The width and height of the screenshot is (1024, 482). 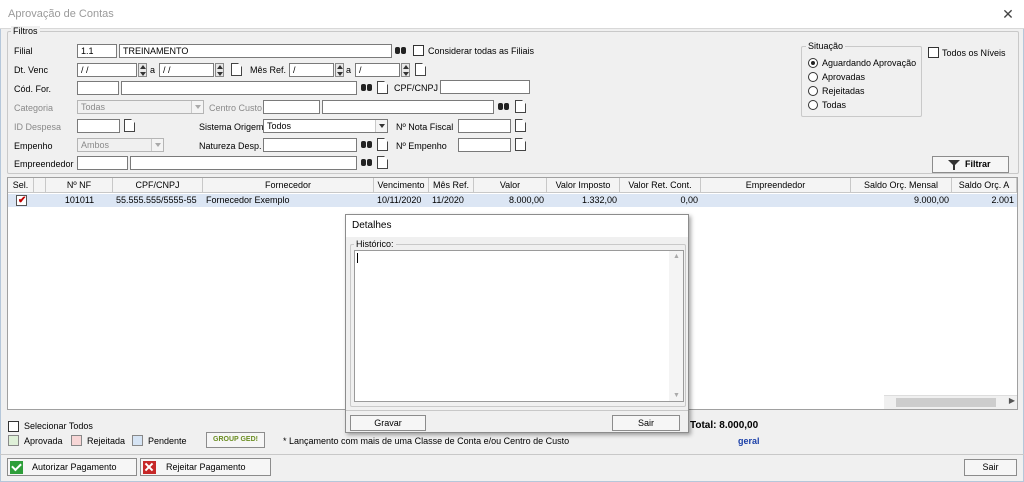 What do you see at coordinates (676, 326) in the screenshot?
I see `vertical-scrollbar: ▲ ▼` at bounding box center [676, 326].